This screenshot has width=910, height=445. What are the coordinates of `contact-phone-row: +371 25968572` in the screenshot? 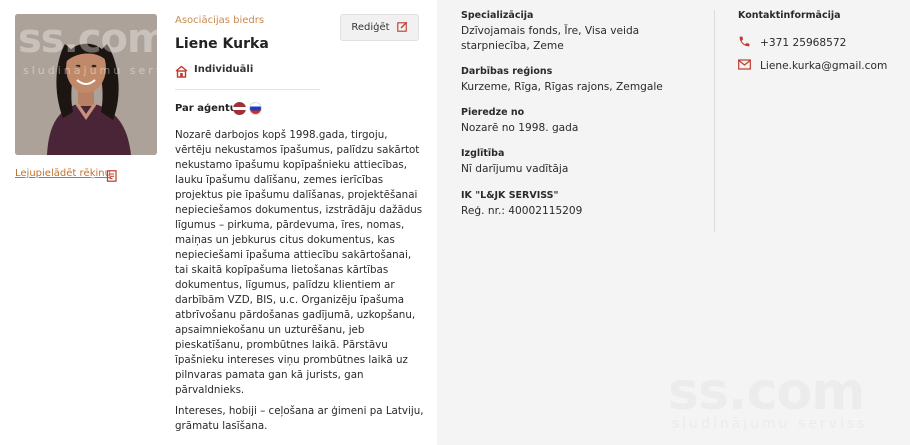 It's located at (792, 43).